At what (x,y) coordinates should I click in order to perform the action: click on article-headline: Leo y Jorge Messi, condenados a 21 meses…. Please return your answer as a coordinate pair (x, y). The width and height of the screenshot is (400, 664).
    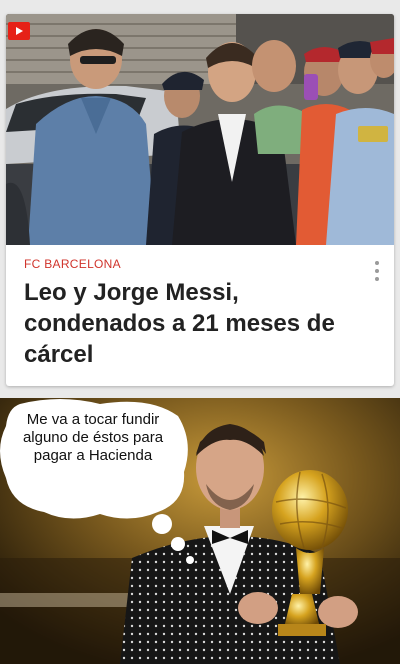
    Looking at the image, I should click on (196, 323).